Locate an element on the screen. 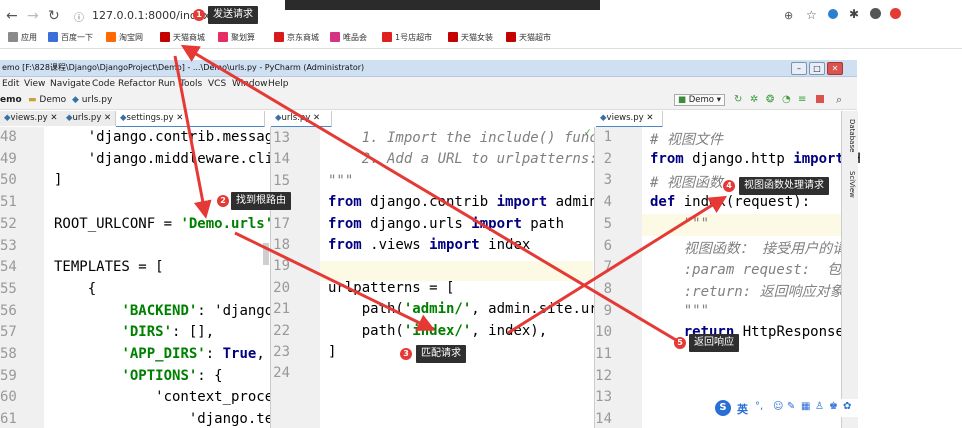 This screenshot has height=428, width=962. code-line: from django.http import H is located at coordinates (755, 159).